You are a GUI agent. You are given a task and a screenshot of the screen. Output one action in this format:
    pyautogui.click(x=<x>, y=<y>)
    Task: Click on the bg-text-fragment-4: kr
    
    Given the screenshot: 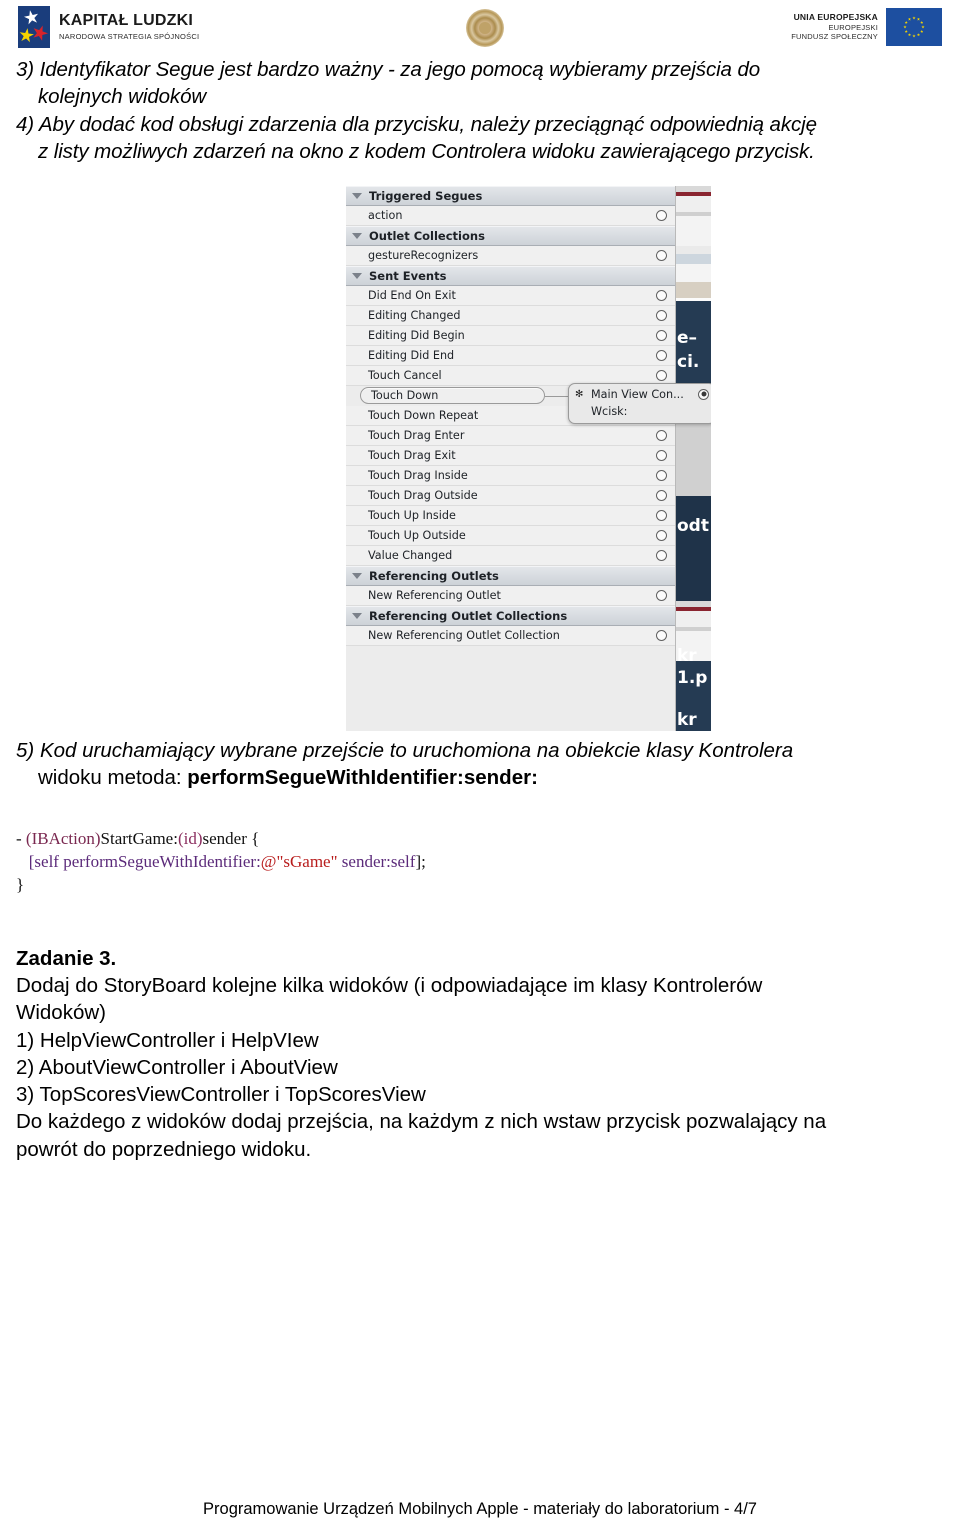 What is the action you would take?
    pyautogui.click(x=687, y=655)
    